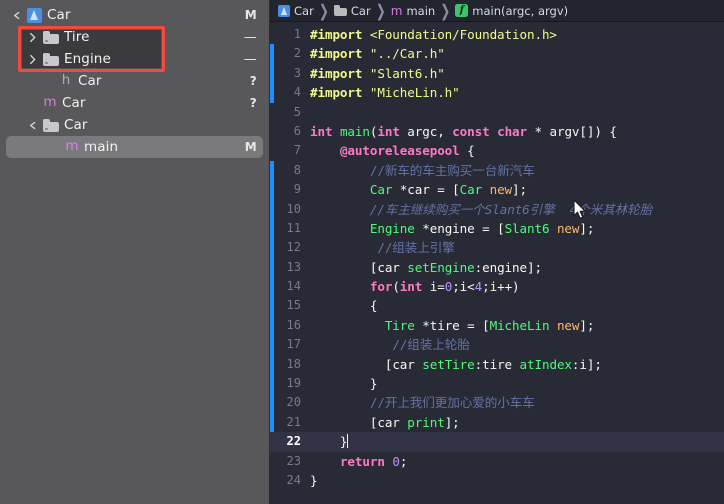 This screenshot has width=724, height=504. Describe the element at coordinates (407, 54) in the screenshot. I see `code-token: "../Car.h"` at that location.